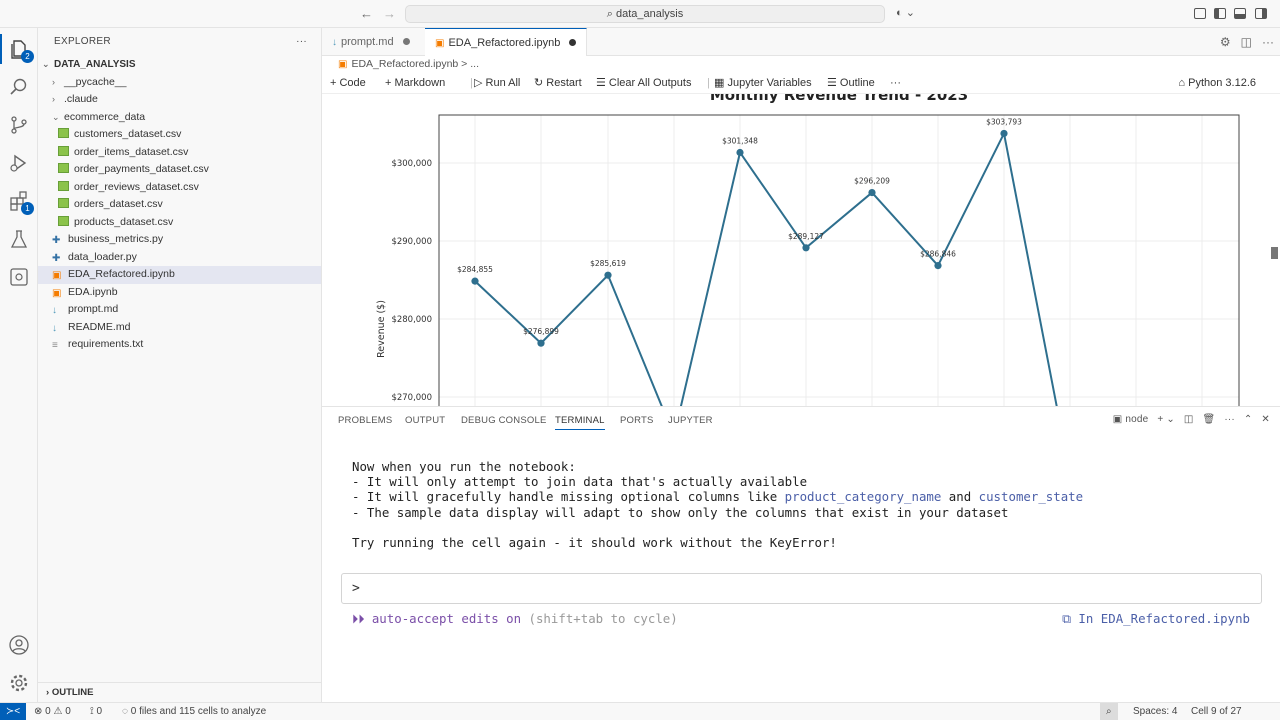  What do you see at coordinates (63, 185) in the screenshot?
I see `csv-file-icon` at bounding box center [63, 185].